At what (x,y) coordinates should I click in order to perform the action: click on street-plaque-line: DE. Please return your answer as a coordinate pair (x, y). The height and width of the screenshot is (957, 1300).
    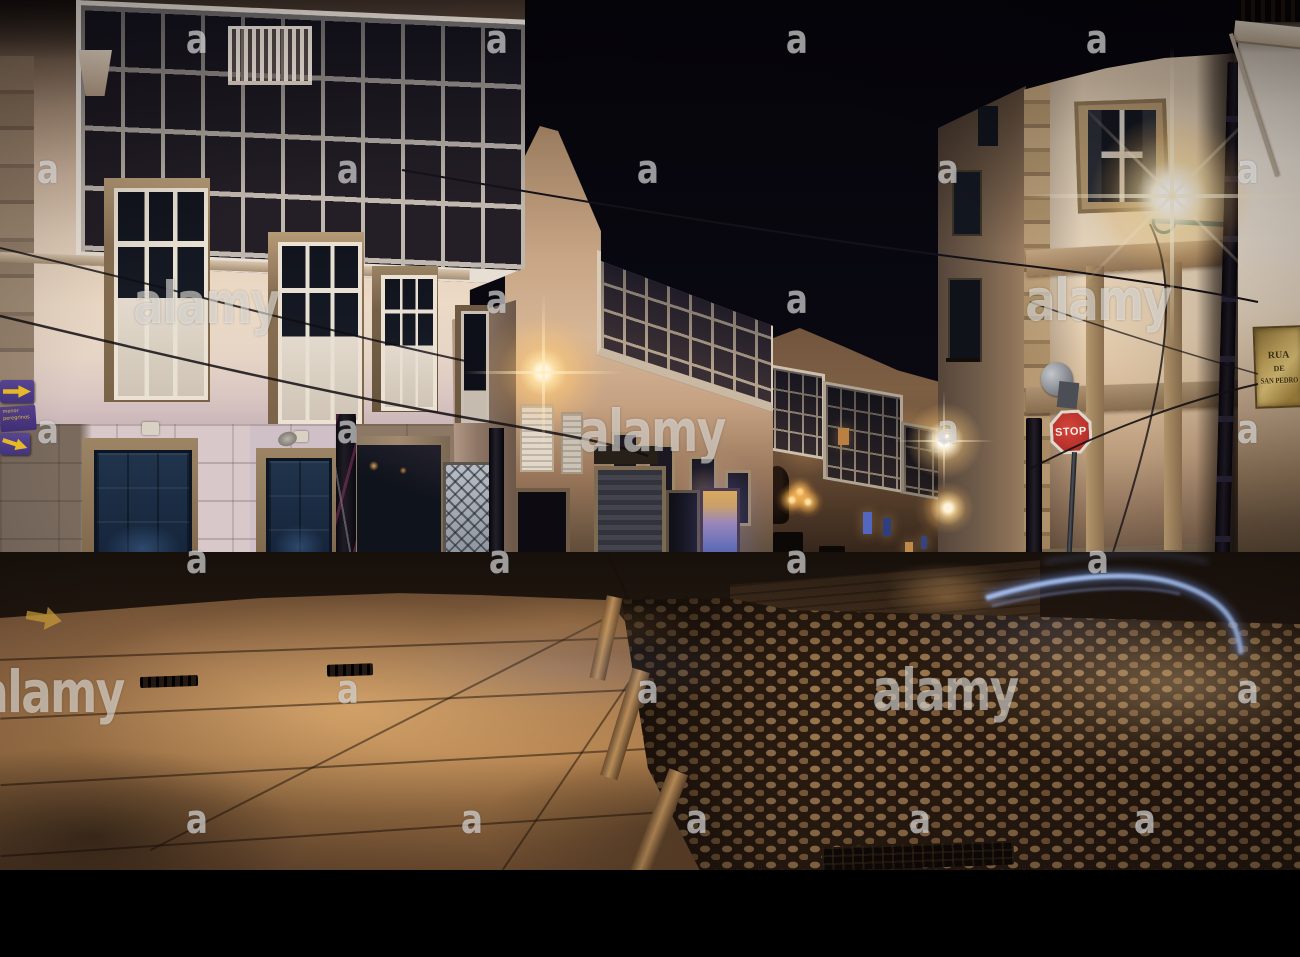
    Looking at the image, I should click on (1279, 368).